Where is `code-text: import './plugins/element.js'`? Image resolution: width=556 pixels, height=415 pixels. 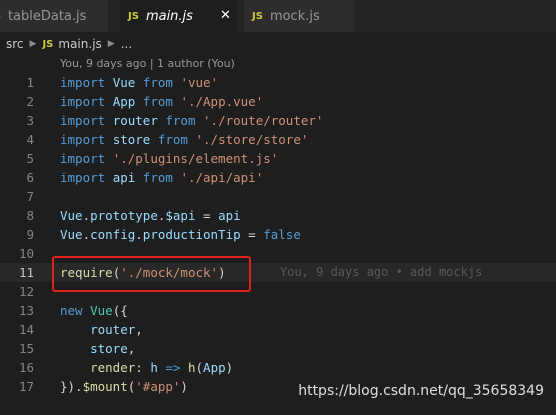
code-text: import './plugins/element.js' is located at coordinates (169, 158).